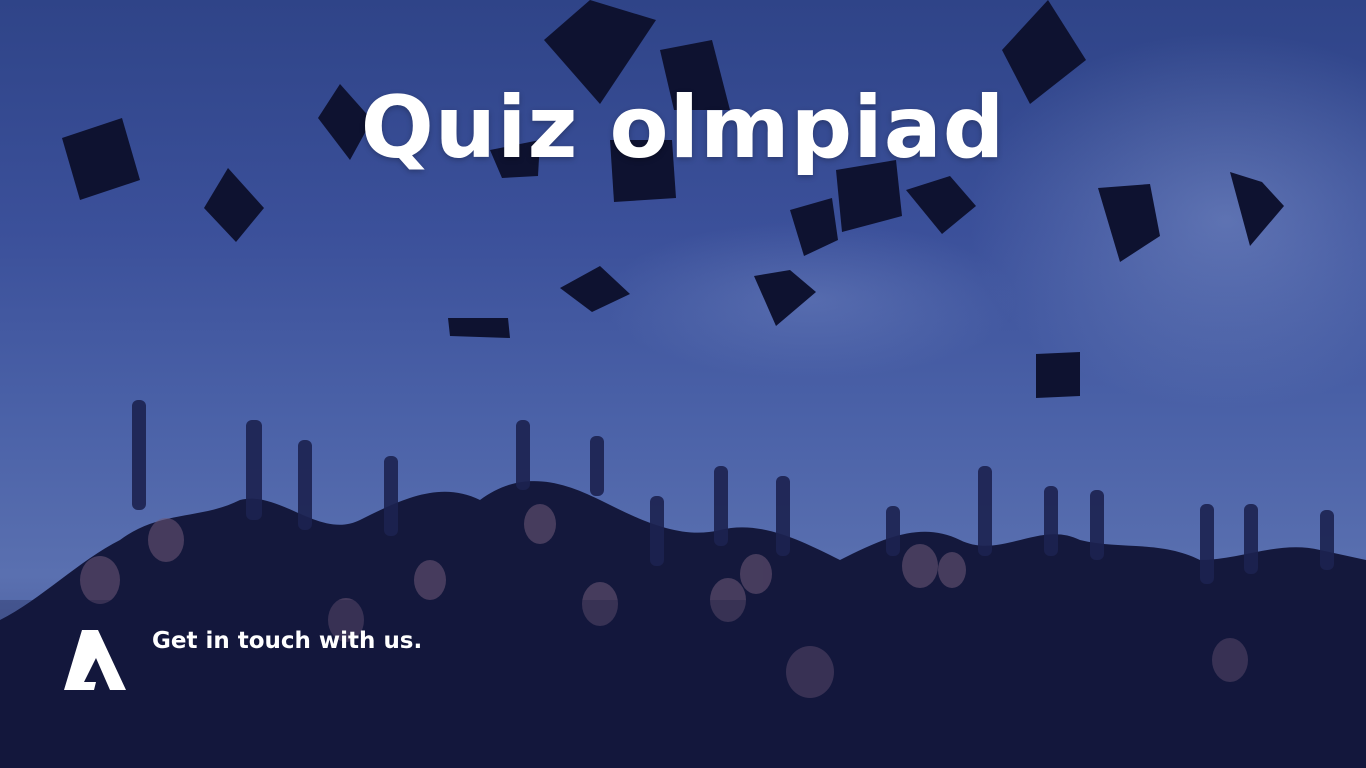  What do you see at coordinates (242, 659) in the screenshot?
I see `contact-cta: Get in touch with us.` at bounding box center [242, 659].